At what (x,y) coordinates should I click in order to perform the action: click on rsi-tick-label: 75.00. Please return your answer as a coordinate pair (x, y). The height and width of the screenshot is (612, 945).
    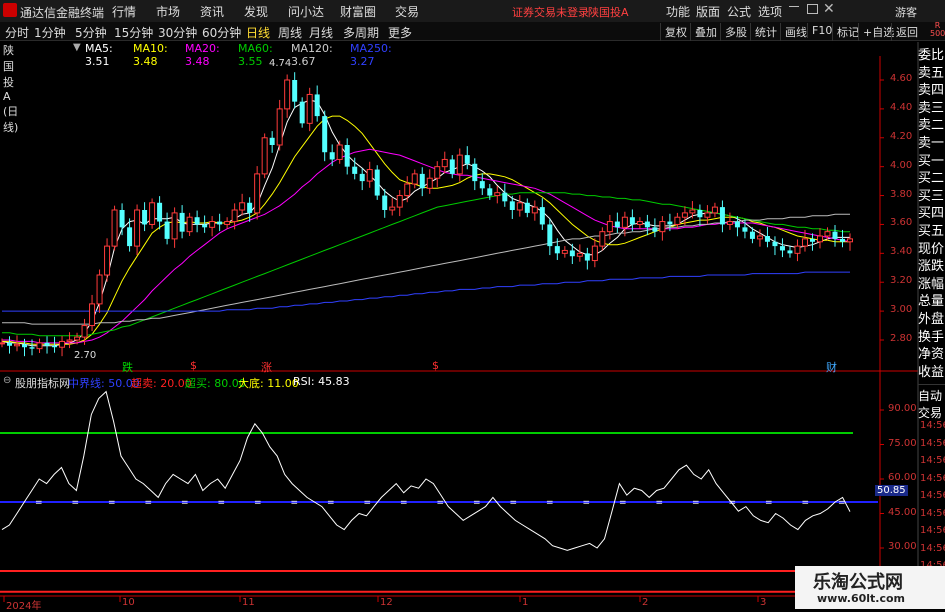
    Looking at the image, I should click on (902, 443).